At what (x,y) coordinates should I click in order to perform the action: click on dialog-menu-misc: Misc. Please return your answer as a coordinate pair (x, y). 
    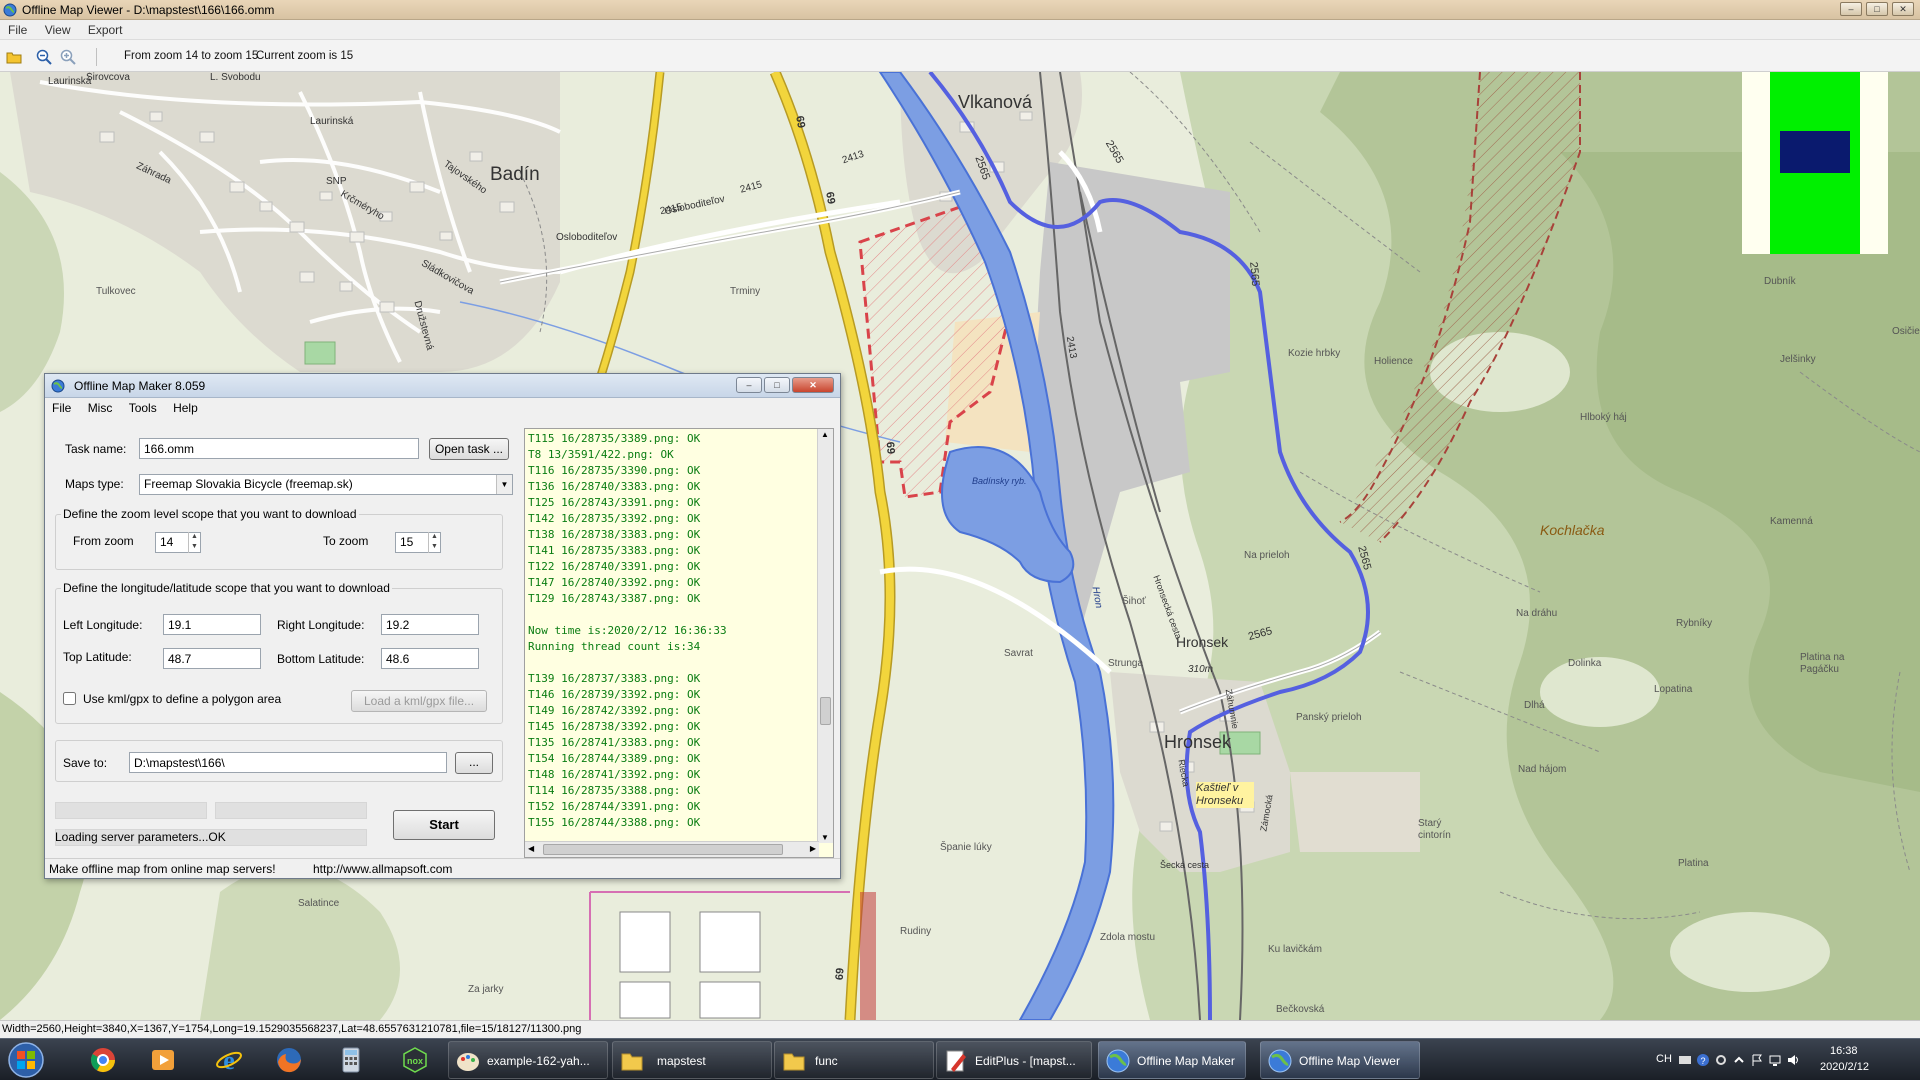
    Looking at the image, I should click on (100, 407).